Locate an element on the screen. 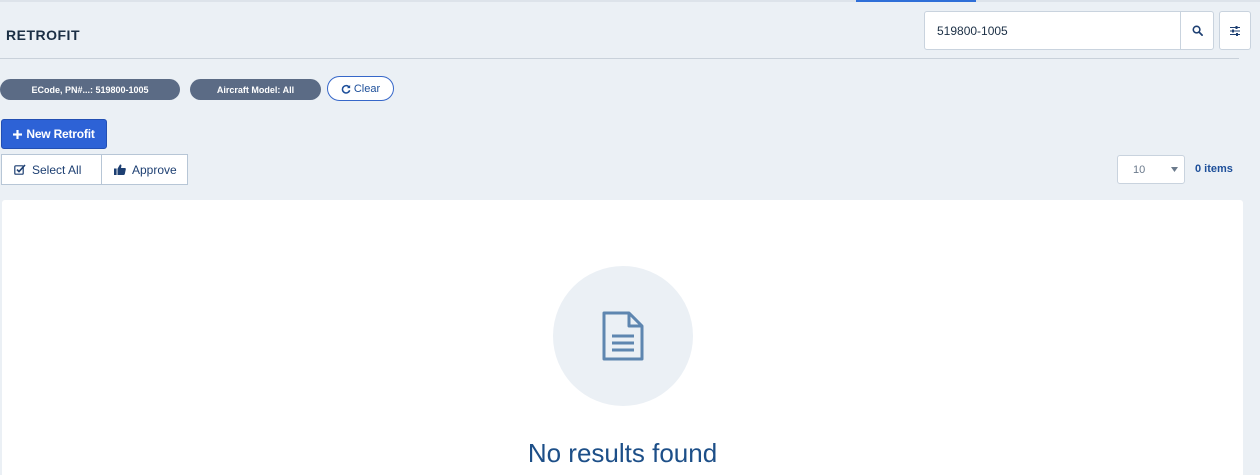 The height and width of the screenshot is (475, 1260). advanced-filter-button is located at coordinates (1235, 30).